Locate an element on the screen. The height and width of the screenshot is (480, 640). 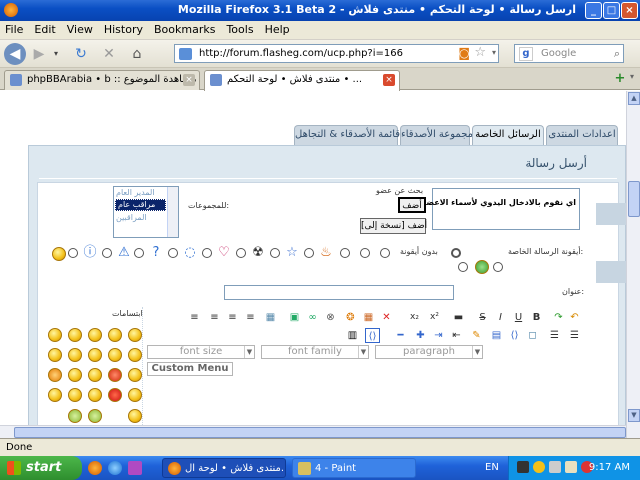
font-family-select: font family ▼ is located at coordinates (315, 352).